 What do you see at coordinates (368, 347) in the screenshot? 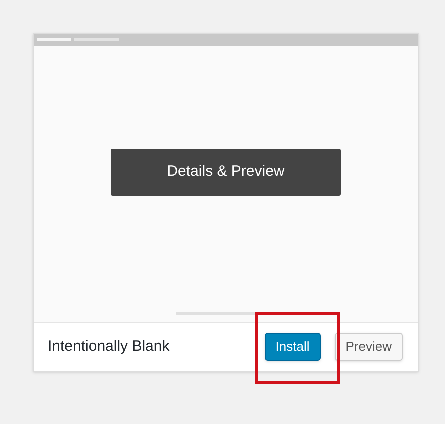
I see `preview-button: Preview` at bounding box center [368, 347].